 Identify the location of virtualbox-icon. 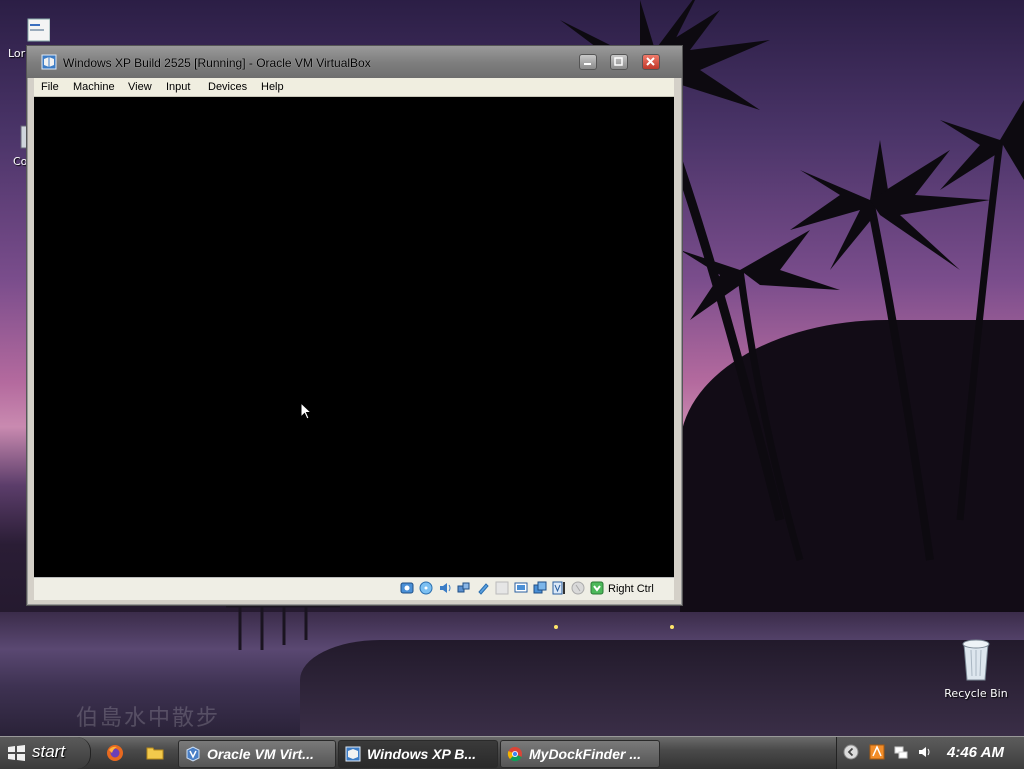
(193, 754).